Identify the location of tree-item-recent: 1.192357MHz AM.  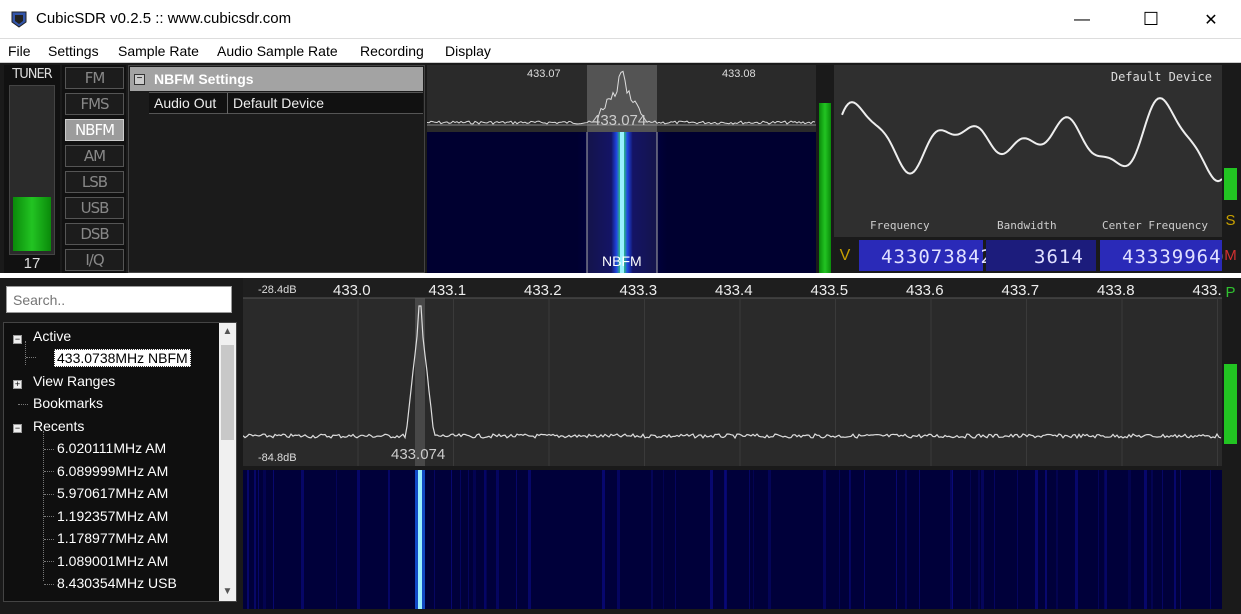
(112, 516).